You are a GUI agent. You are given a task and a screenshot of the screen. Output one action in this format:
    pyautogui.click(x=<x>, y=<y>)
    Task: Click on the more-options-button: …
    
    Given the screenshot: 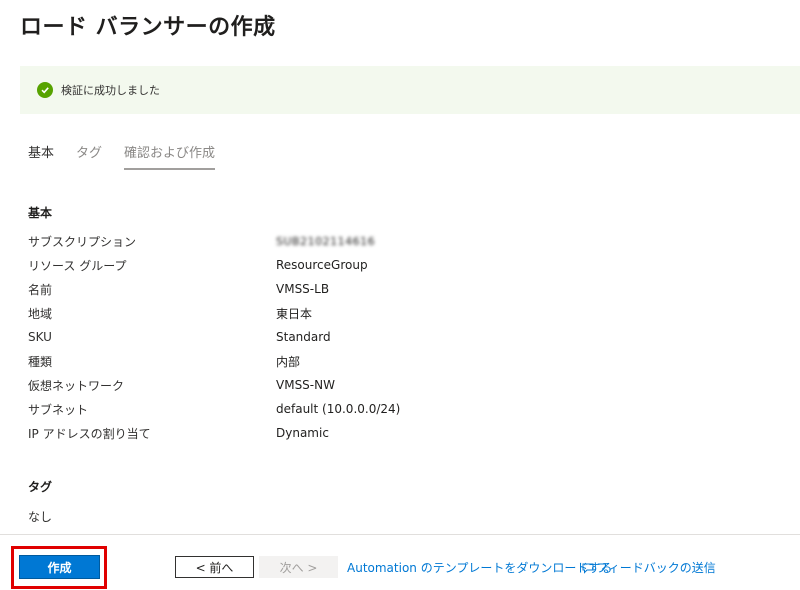 What is the action you would take?
    pyautogui.click(x=269, y=20)
    